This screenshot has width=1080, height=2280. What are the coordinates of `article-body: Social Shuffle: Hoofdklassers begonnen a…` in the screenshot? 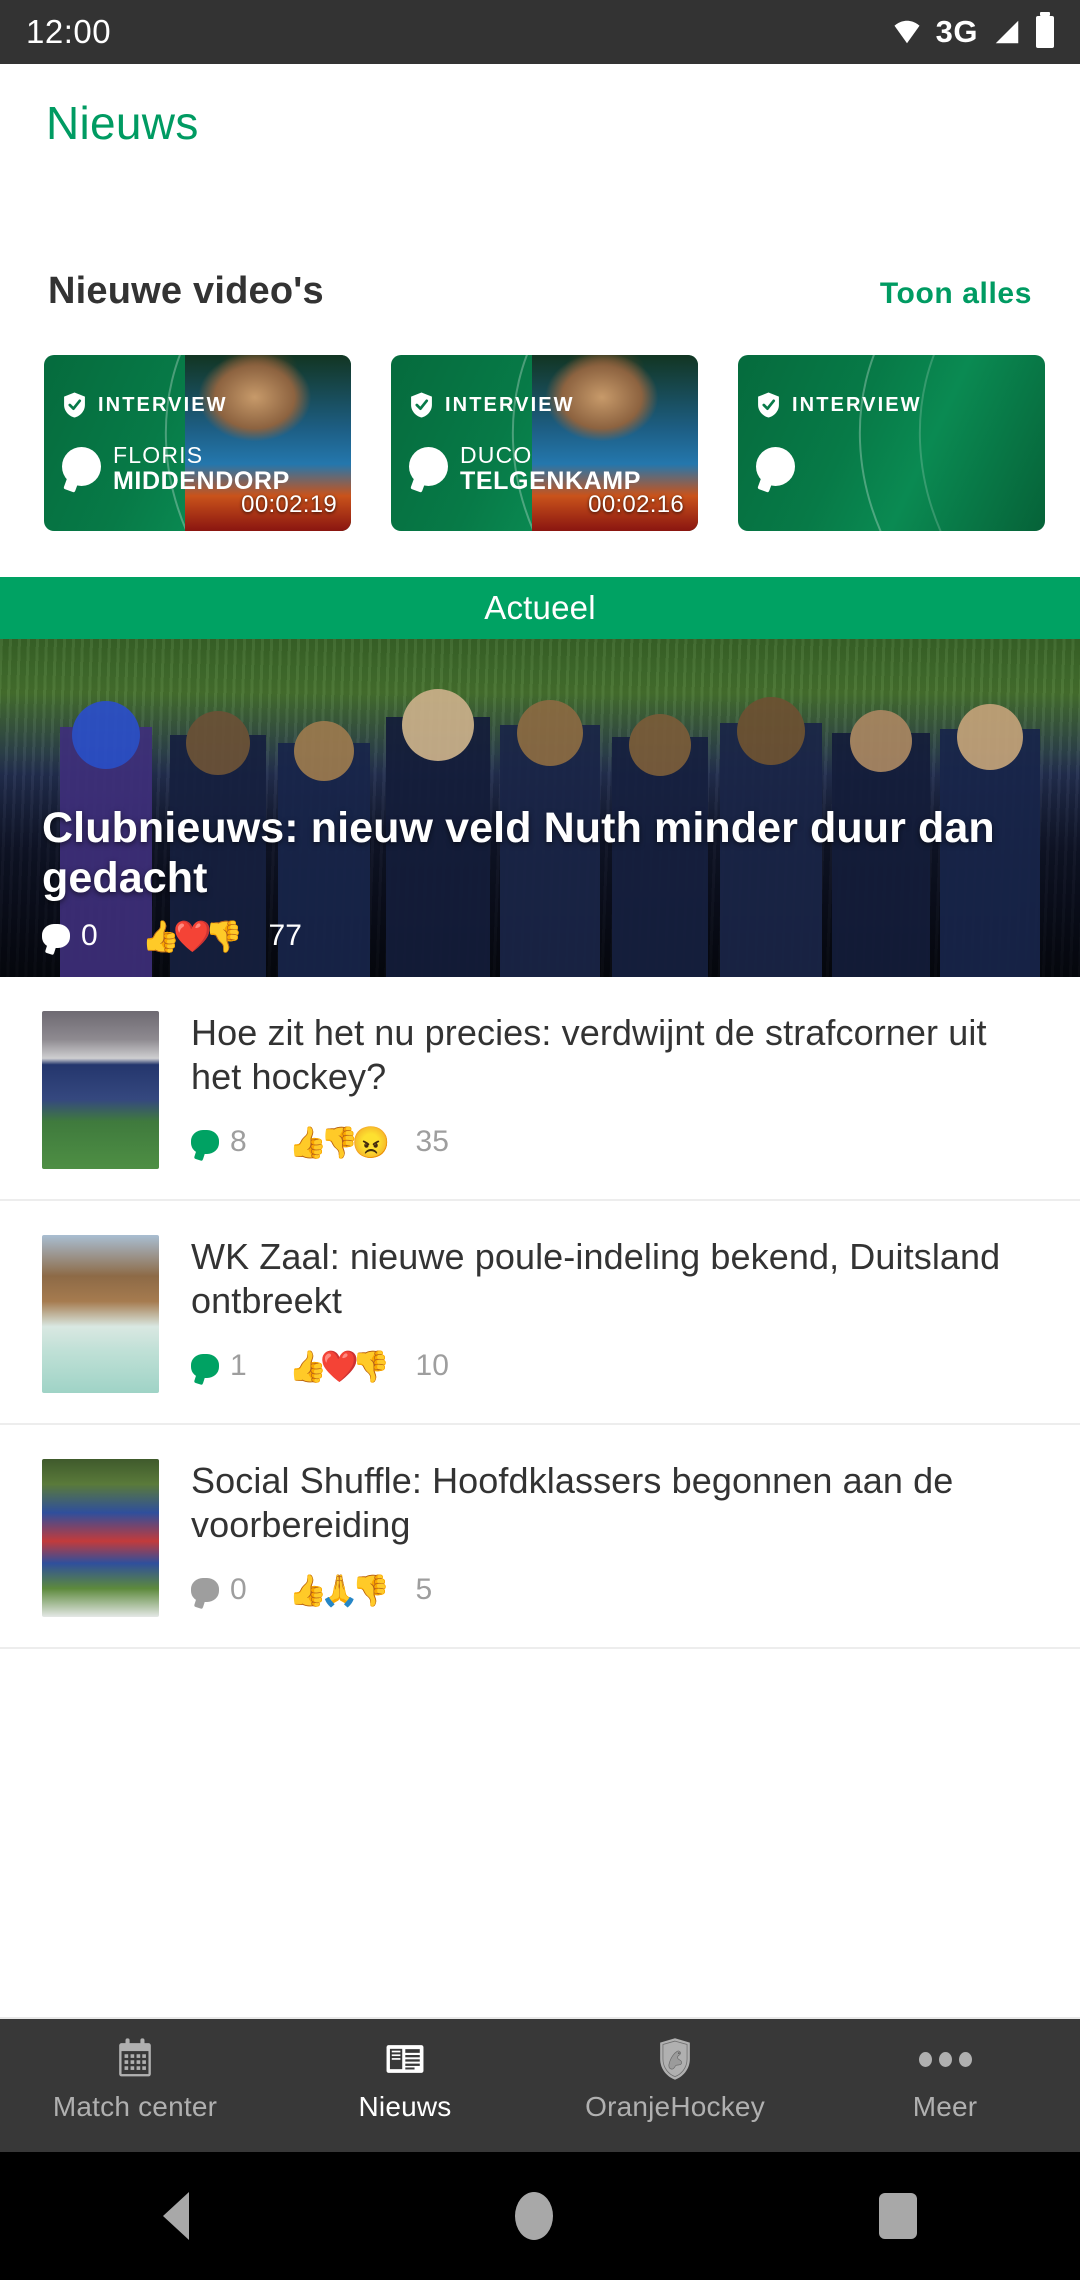 It's located at (614, 1538).